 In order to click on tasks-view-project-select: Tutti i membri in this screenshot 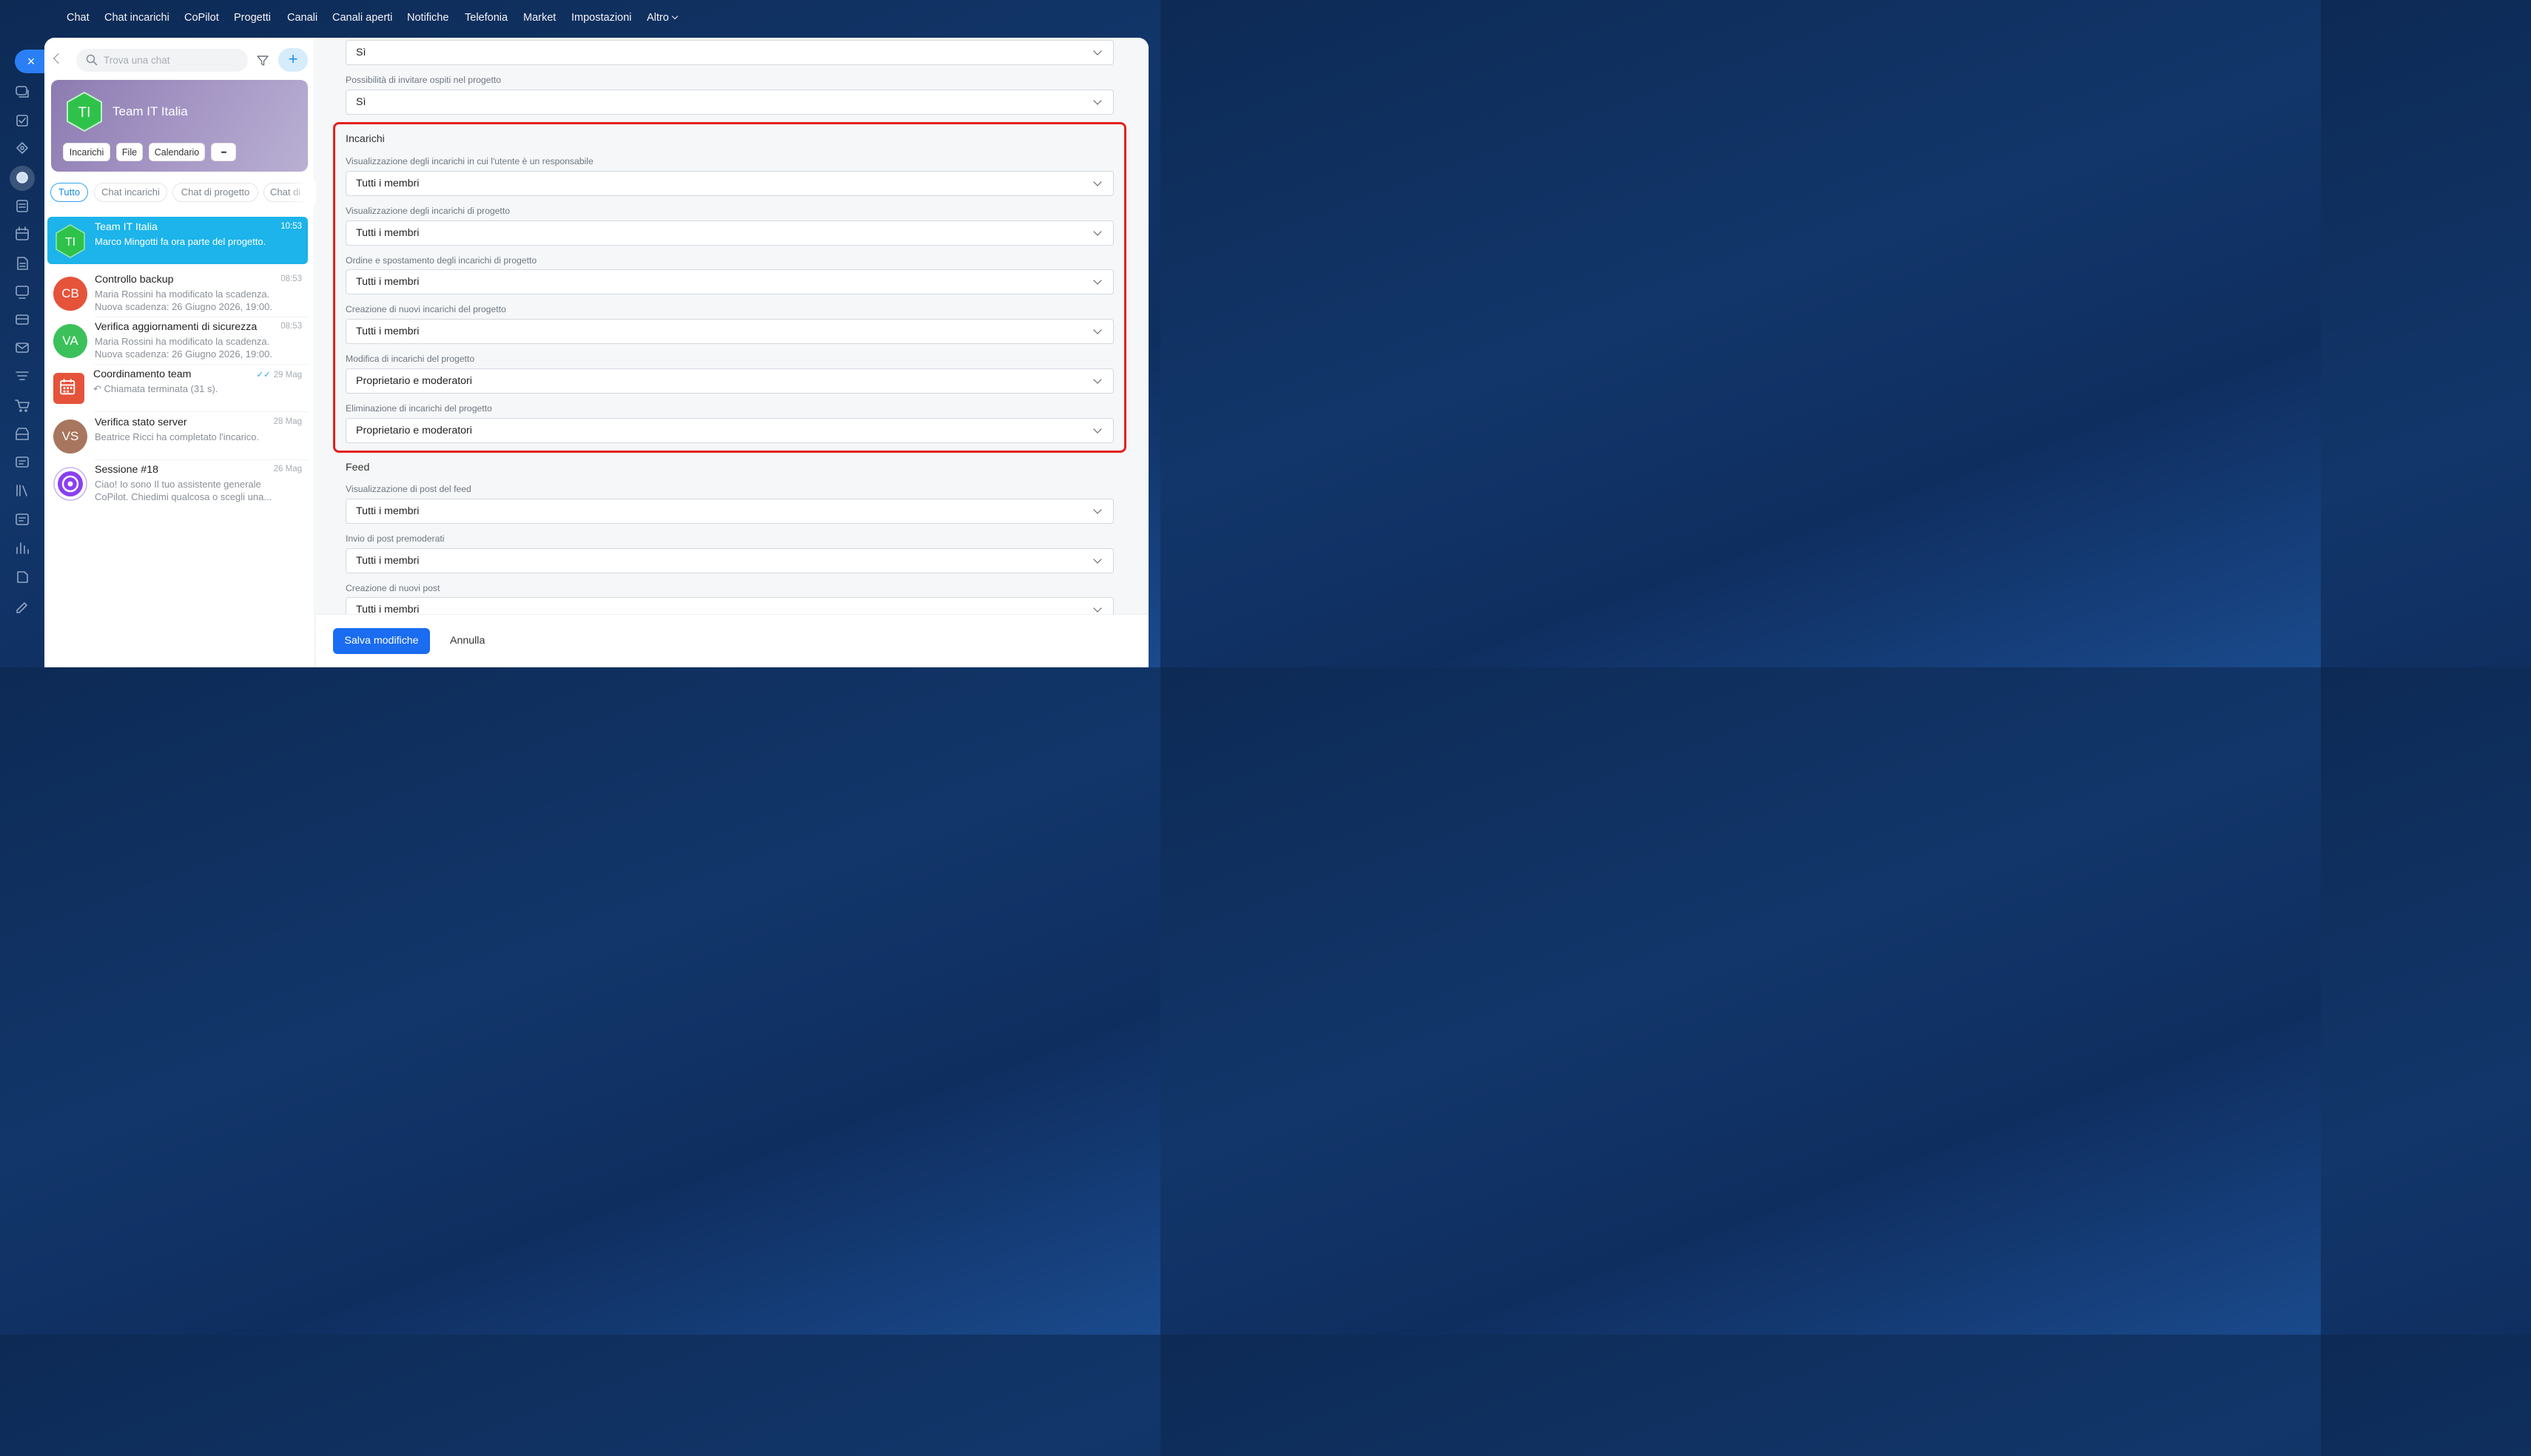, I will do `click(730, 233)`.